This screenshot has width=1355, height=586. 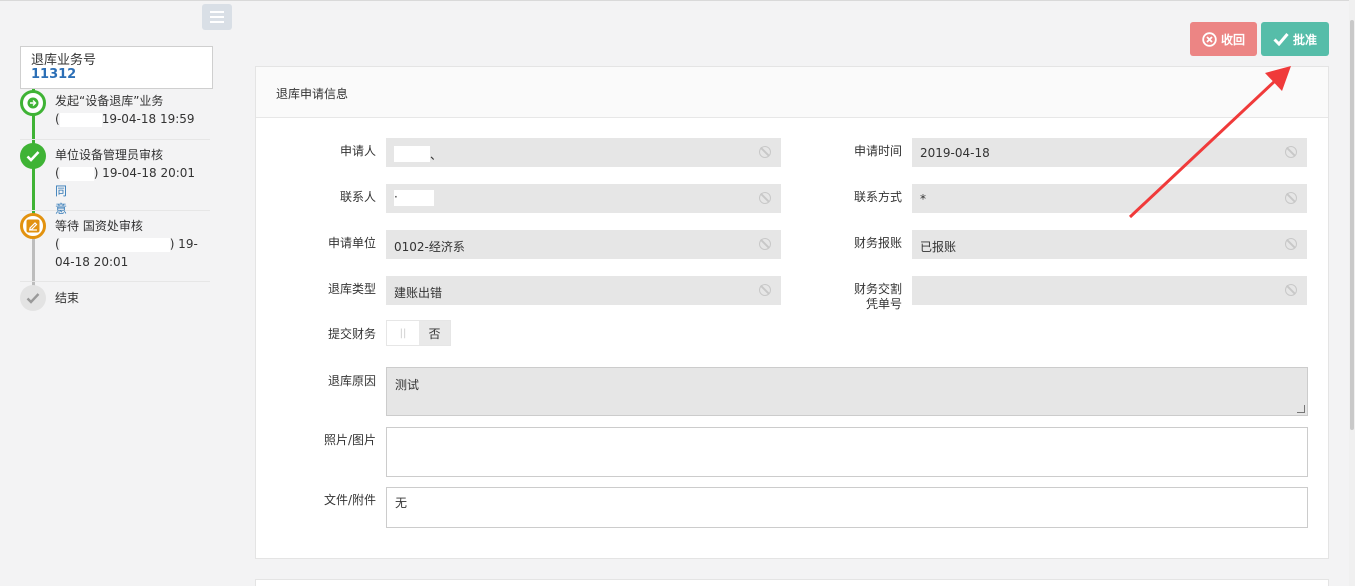 What do you see at coordinates (109, 101) in the screenshot?
I see `step-title: 发起“设备退库”业务` at bounding box center [109, 101].